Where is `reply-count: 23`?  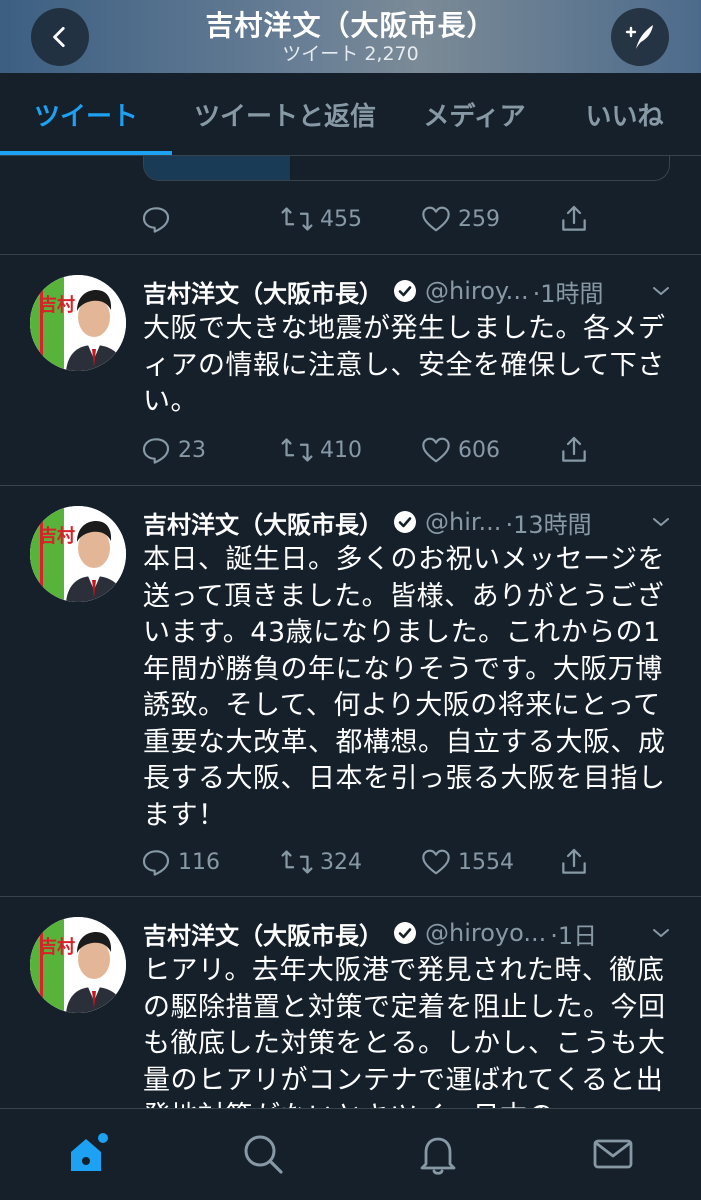
reply-count: 23 is located at coordinates (192, 450).